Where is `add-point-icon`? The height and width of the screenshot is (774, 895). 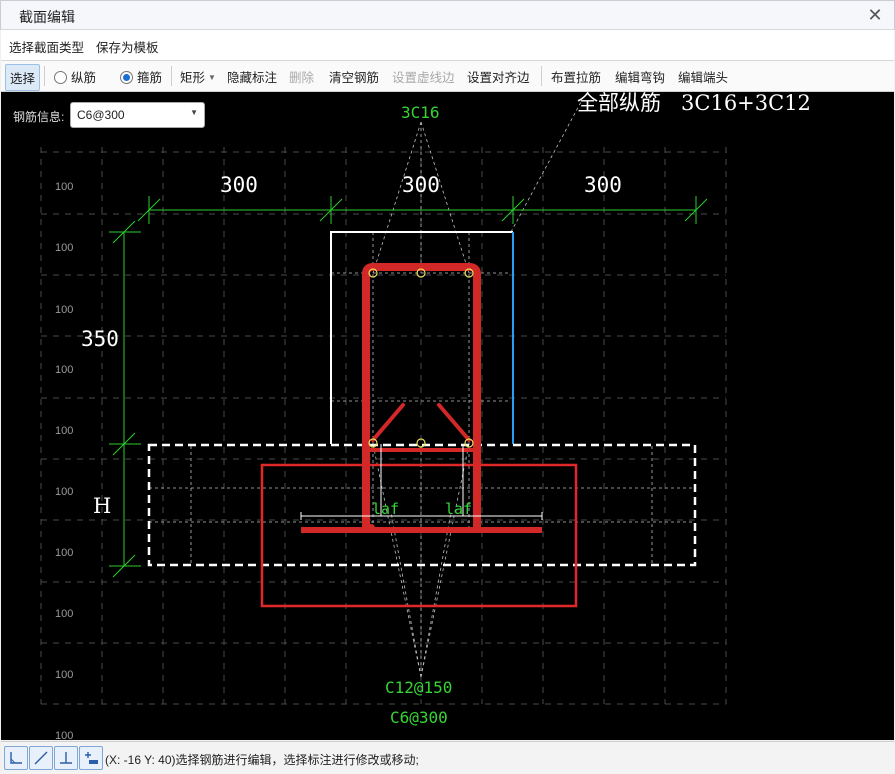
add-point-icon is located at coordinates (91, 758).